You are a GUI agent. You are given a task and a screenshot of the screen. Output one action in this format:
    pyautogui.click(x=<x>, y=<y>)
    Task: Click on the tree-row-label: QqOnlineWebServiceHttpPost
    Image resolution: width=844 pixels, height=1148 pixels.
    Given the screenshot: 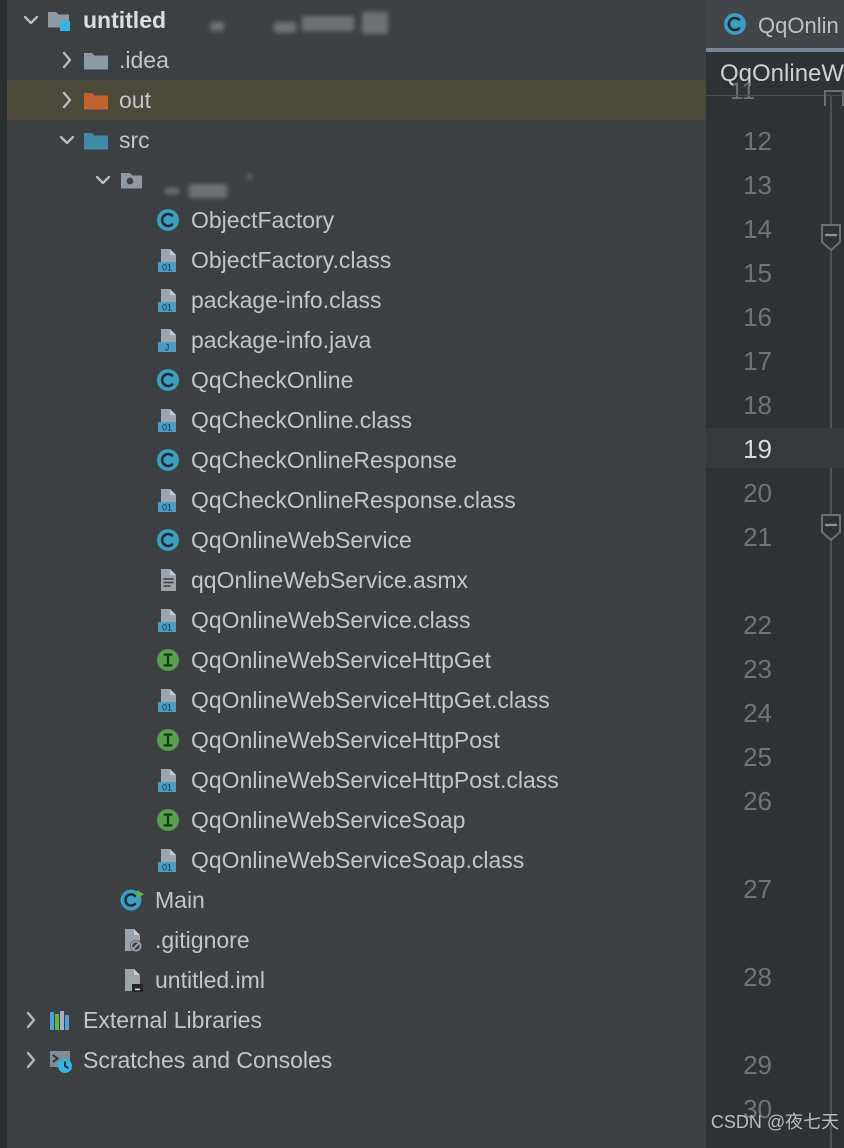 What is the action you would take?
    pyautogui.click(x=345, y=739)
    